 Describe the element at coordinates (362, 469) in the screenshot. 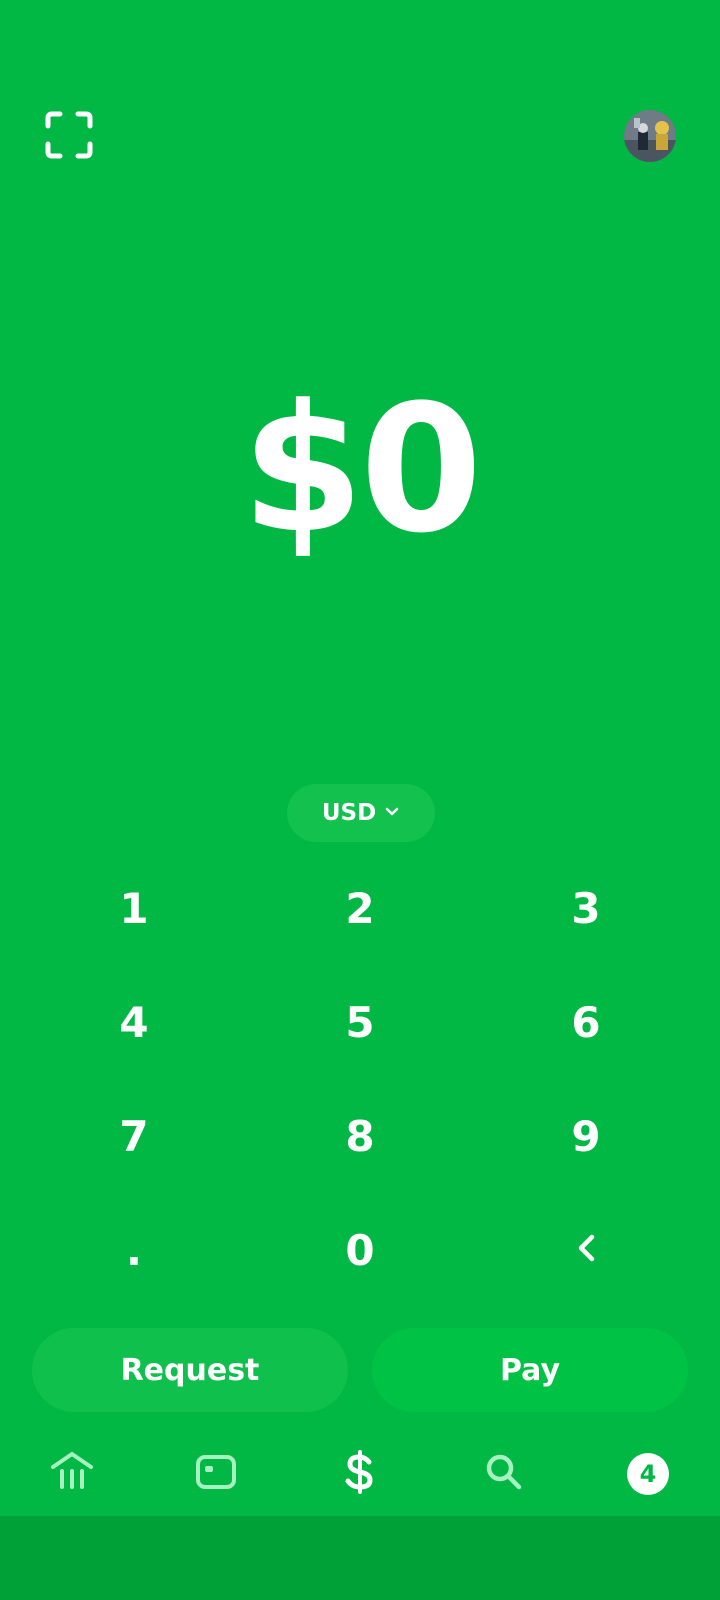

I see `amount-display: $0` at that location.